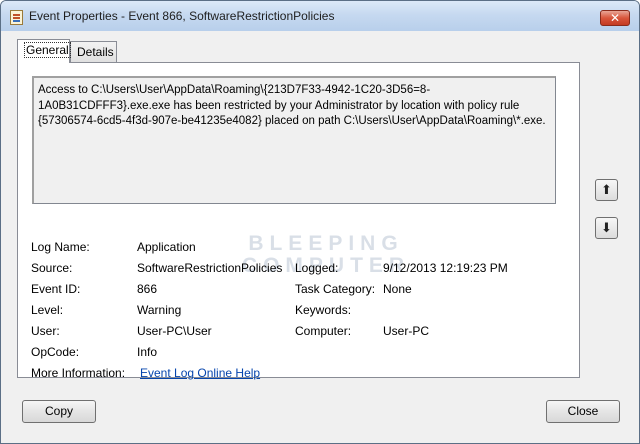 Image resolution: width=640 pixels, height=444 pixels. I want to click on keywords-label: Keywords:, so click(323, 310).